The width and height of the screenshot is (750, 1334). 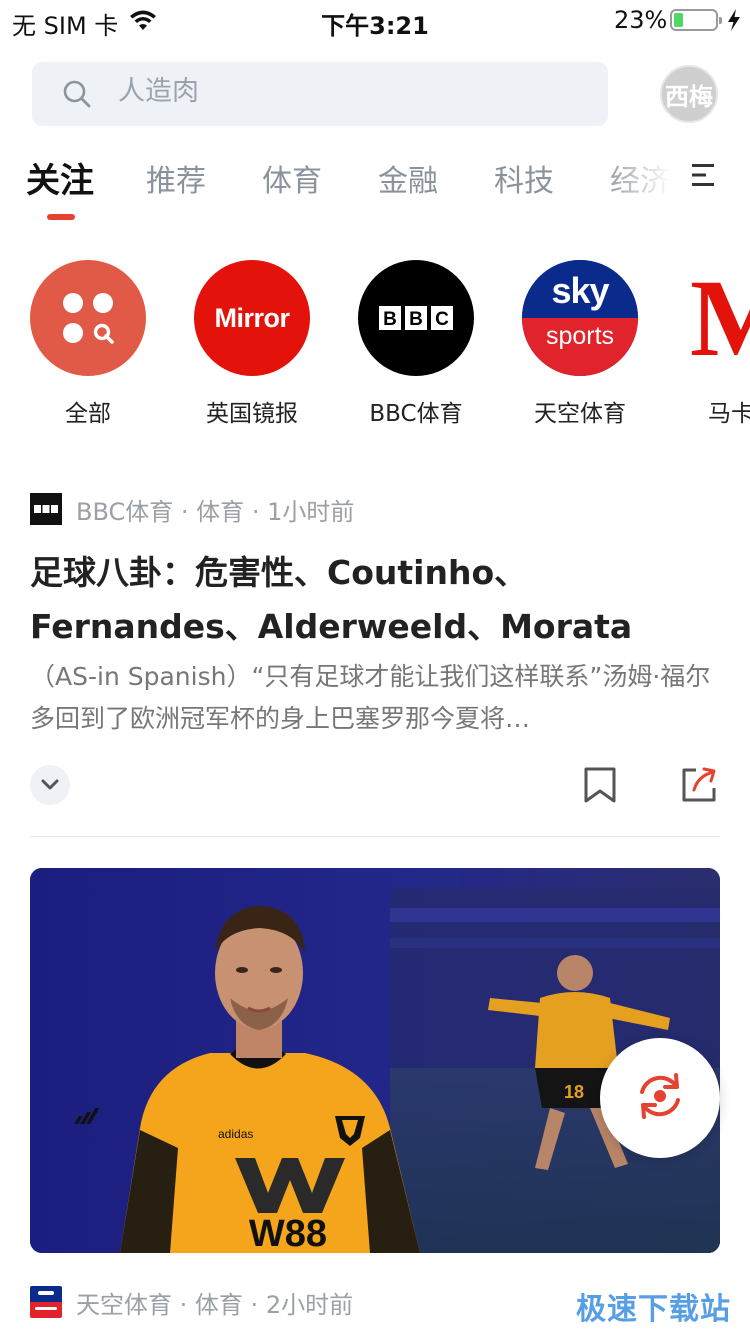 I want to click on source-all: 全部, so click(x=88, y=343).